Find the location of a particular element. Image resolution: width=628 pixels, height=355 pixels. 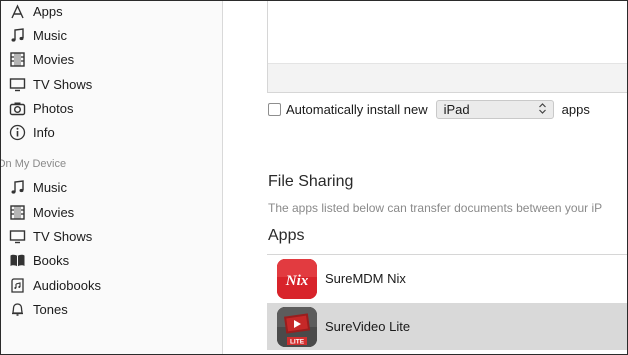

chevron-updown-icon is located at coordinates (542, 109).